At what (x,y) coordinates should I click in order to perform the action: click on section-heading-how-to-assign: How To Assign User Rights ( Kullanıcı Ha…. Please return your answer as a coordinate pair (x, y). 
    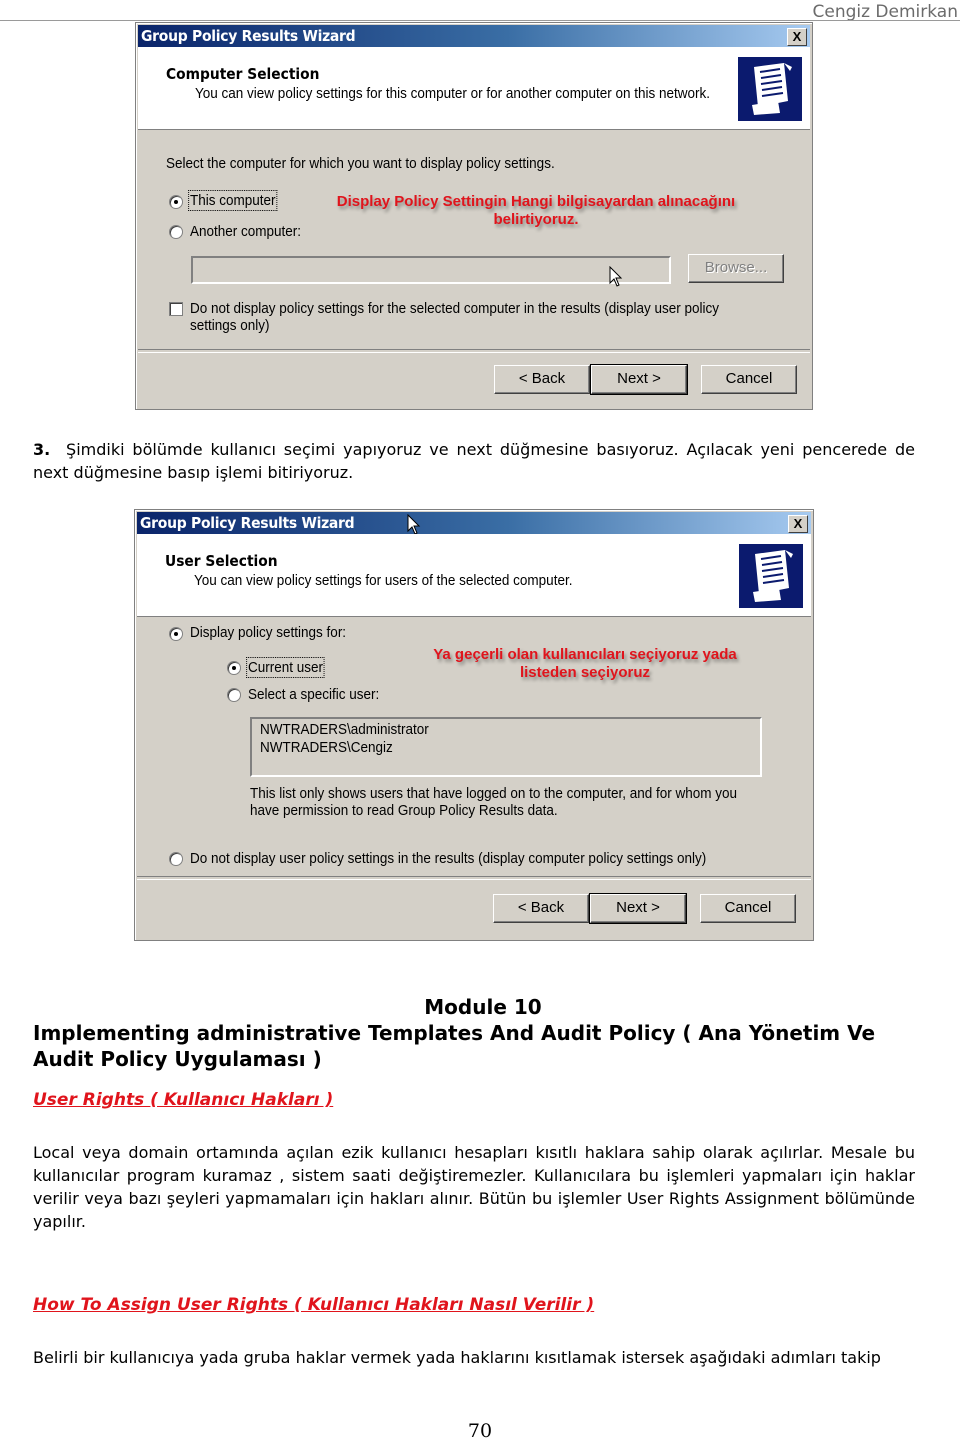
    Looking at the image, I should click on (314, 1305).